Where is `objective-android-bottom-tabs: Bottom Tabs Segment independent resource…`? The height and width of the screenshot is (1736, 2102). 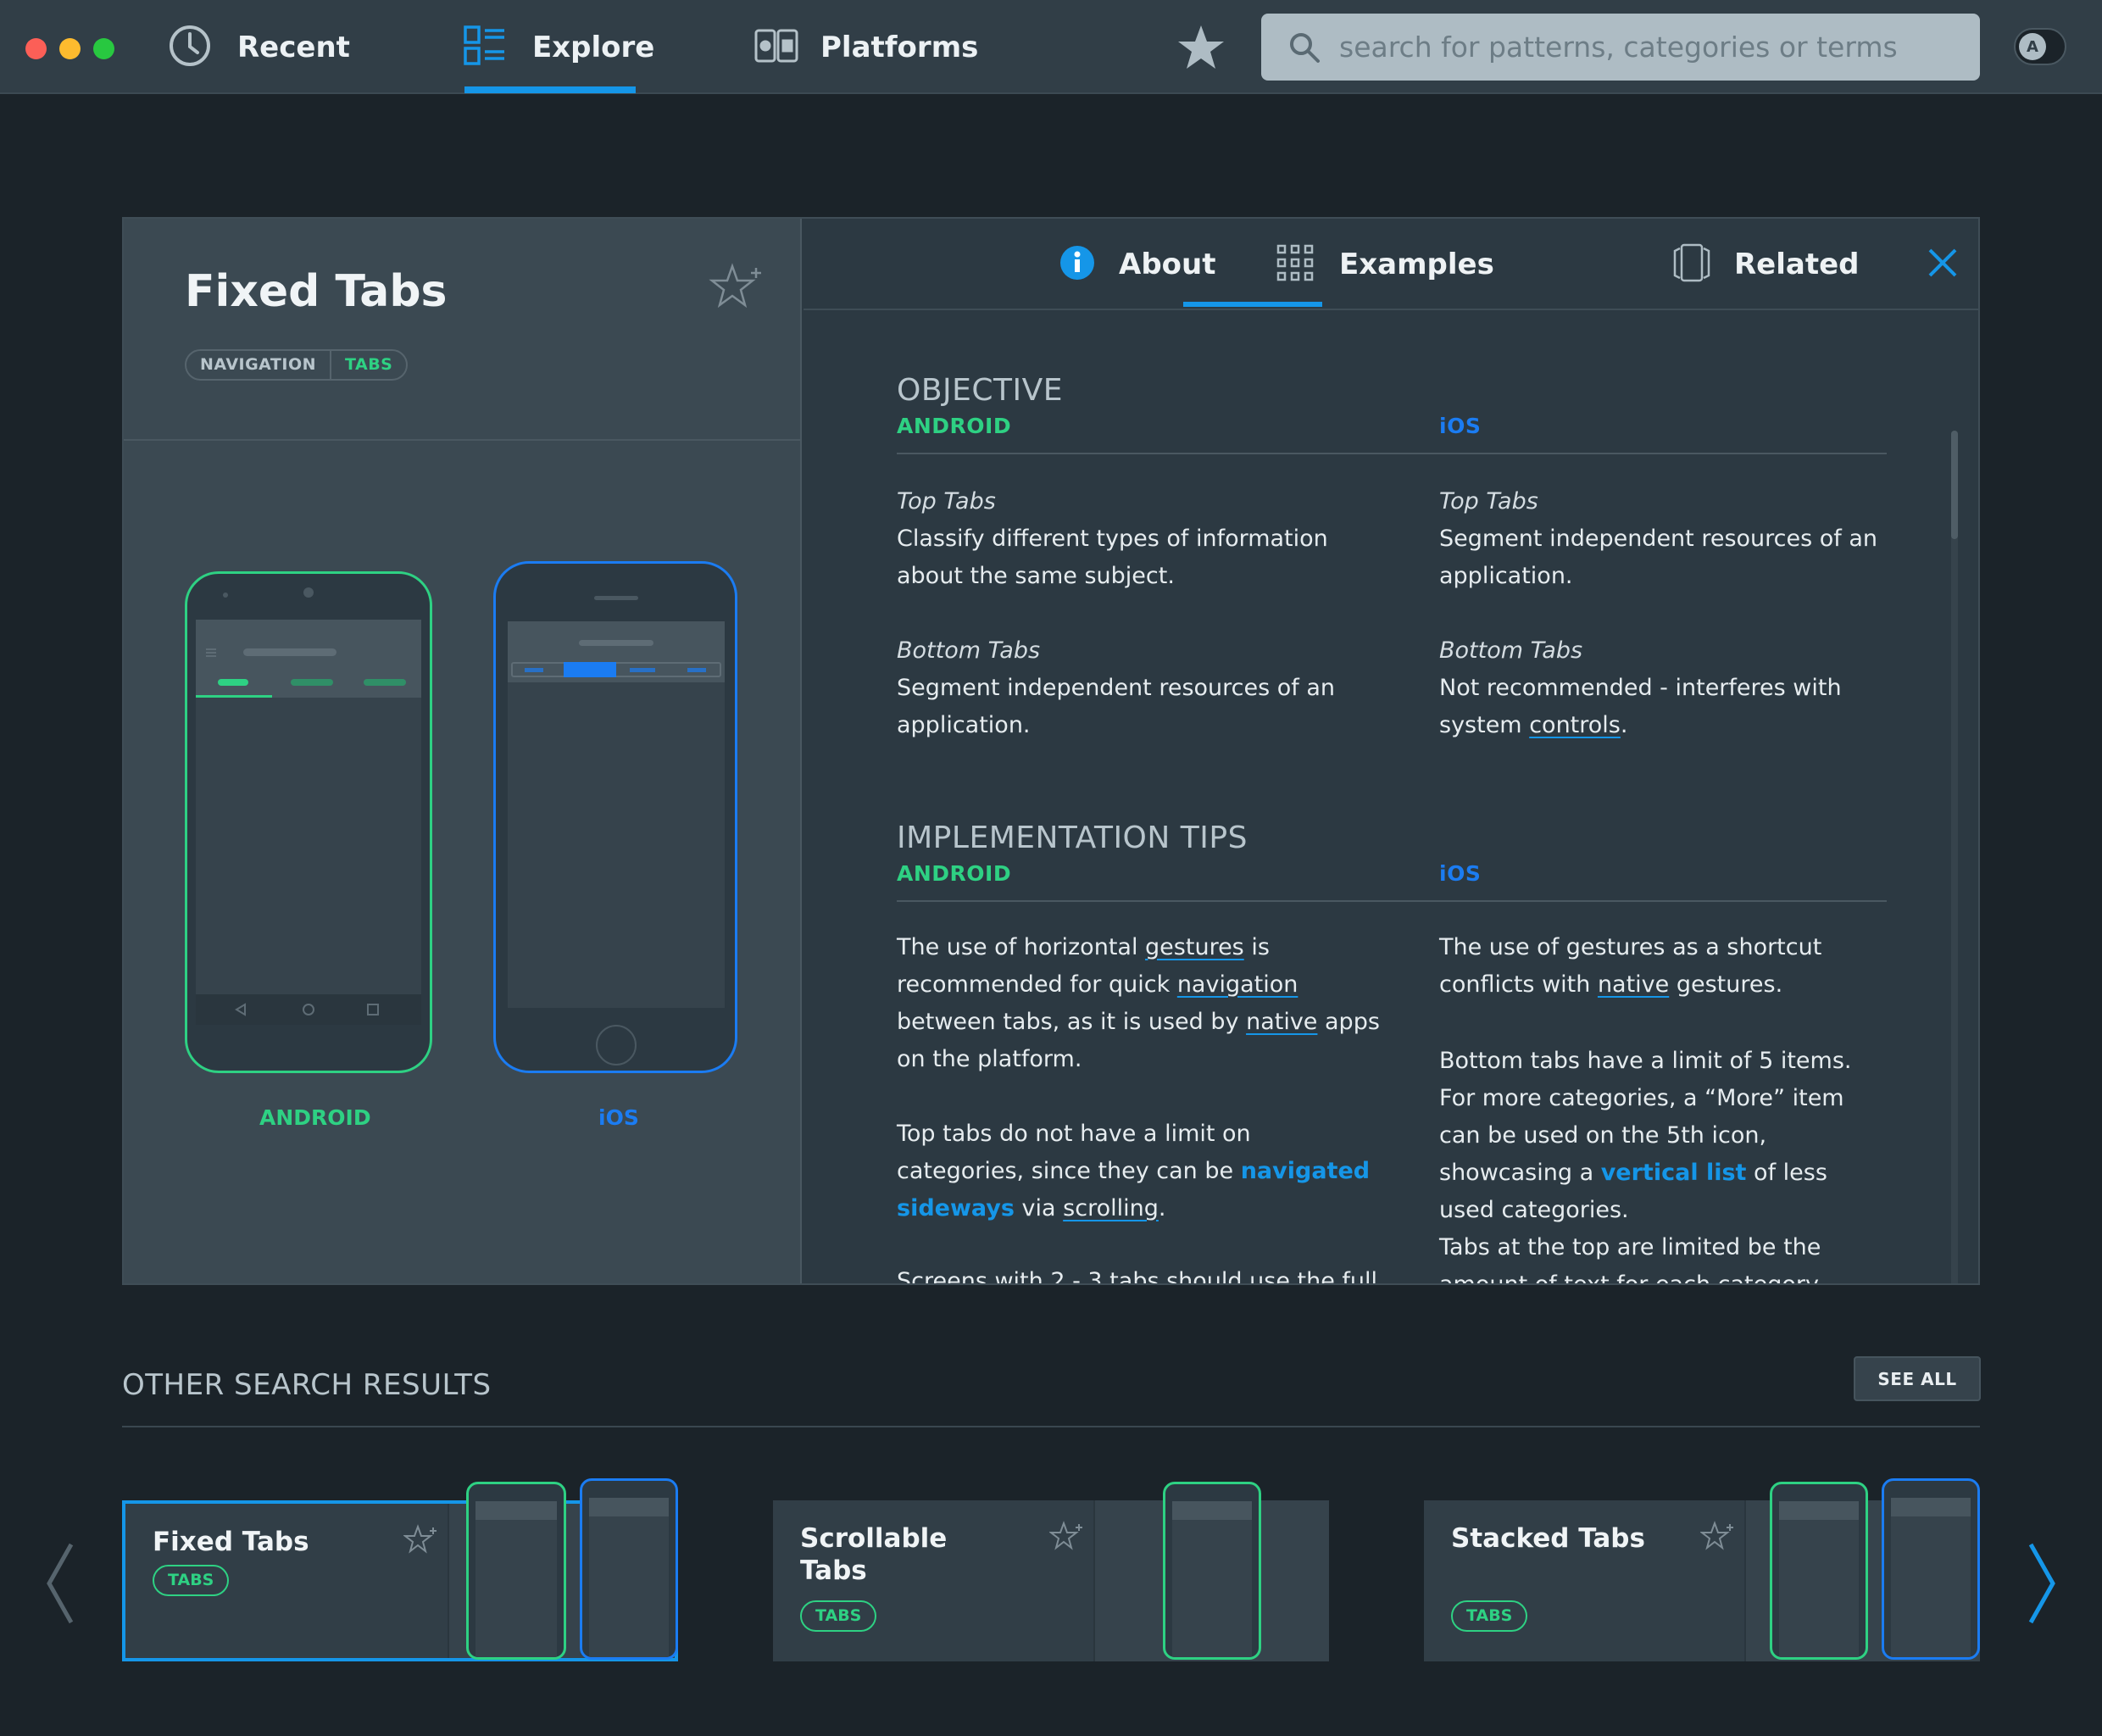 objective-android-bottom-tabs: Bottom Tabs Segment independent resource… is located at coordinates (1134, 688).